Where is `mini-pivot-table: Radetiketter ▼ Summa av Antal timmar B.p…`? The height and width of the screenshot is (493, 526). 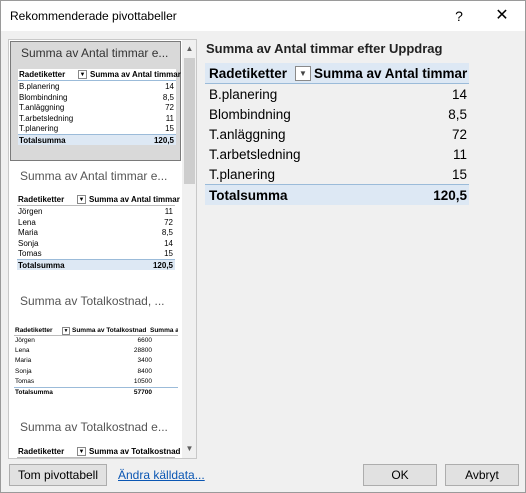 mini-pivot-table: Radetiketter ▼ Summa av Antal timmar B.p… is located at coordinates (99, 107).